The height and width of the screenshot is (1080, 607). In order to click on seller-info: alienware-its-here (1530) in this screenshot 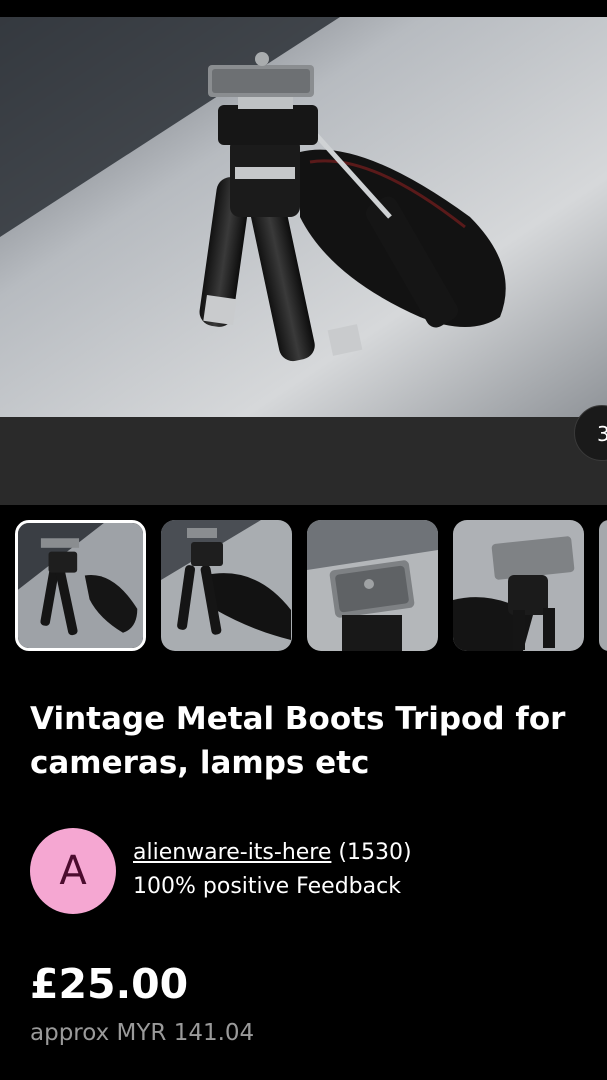, I will do `click(272, 852)`.